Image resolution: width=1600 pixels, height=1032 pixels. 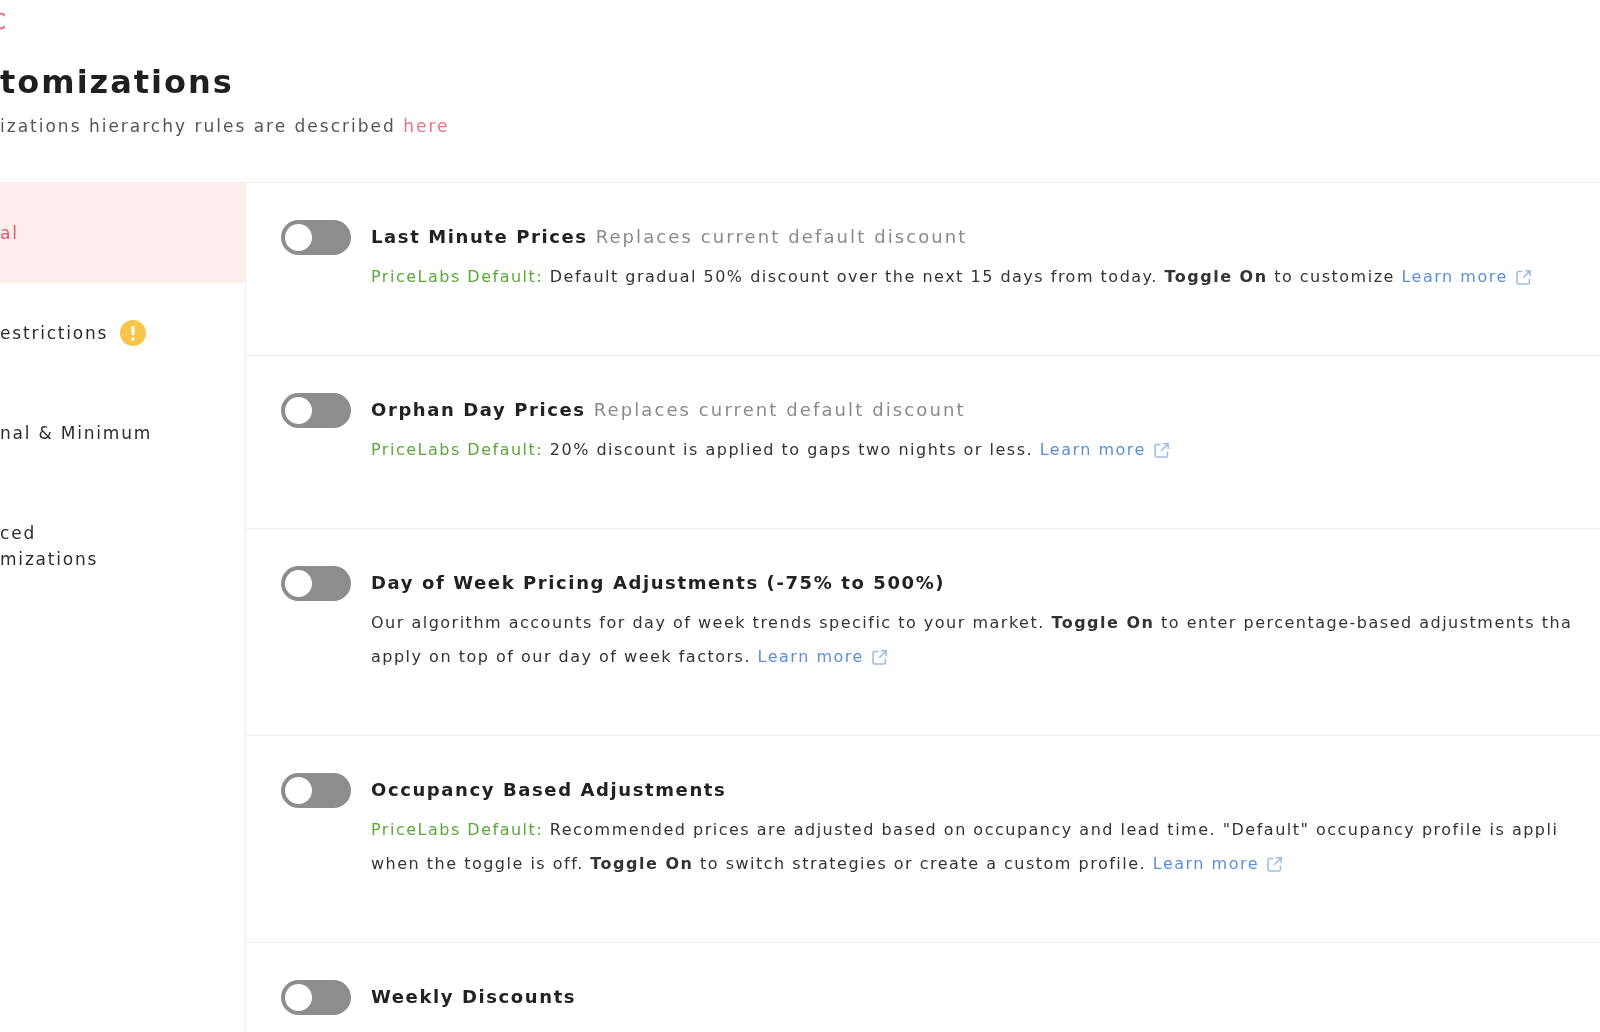 I want to click on setting-title: Last Minute Prices, so click(x=479, y=237).